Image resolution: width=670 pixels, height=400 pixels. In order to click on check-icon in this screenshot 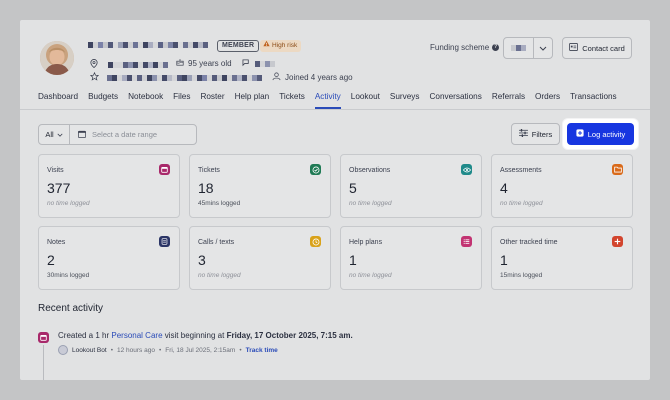, I will do `click(315, 169)`.